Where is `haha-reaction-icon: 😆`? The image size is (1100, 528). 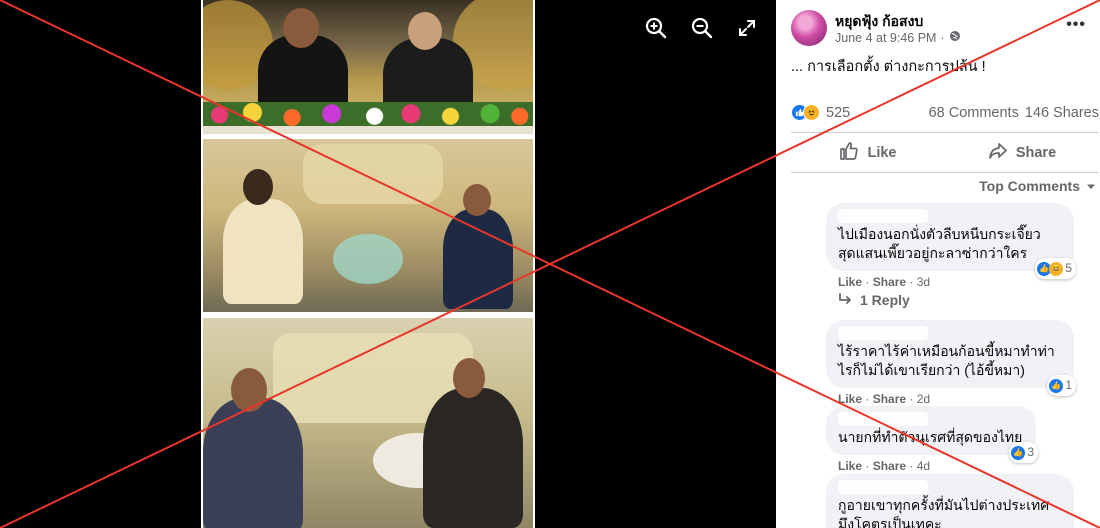
haha-reaction-icon: 😆 is located at coordinates (1056, 268).